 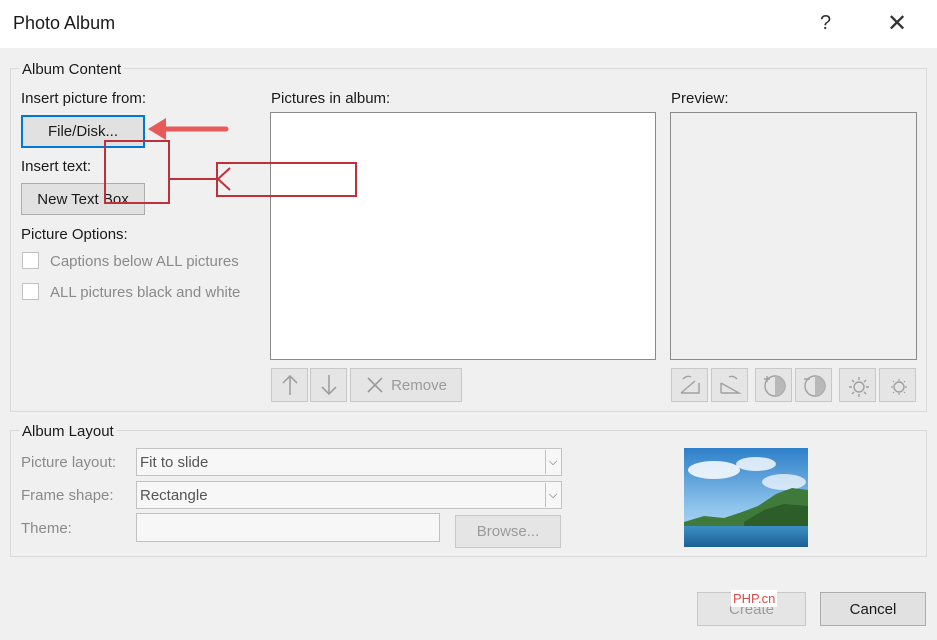 I want to click on annotation-chevron-icon, so click(x=223, y=179).